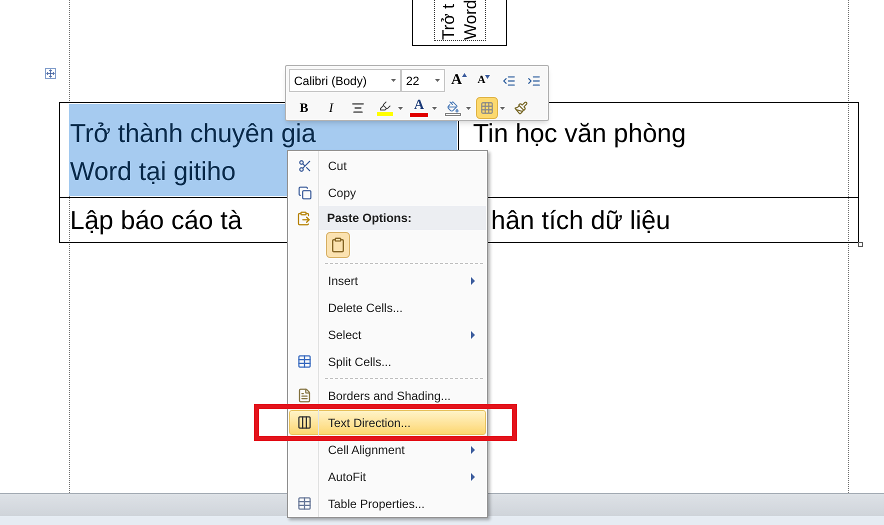 The image size is (884, 525). I want to click on down-triangle-icon, so click(487, 77).